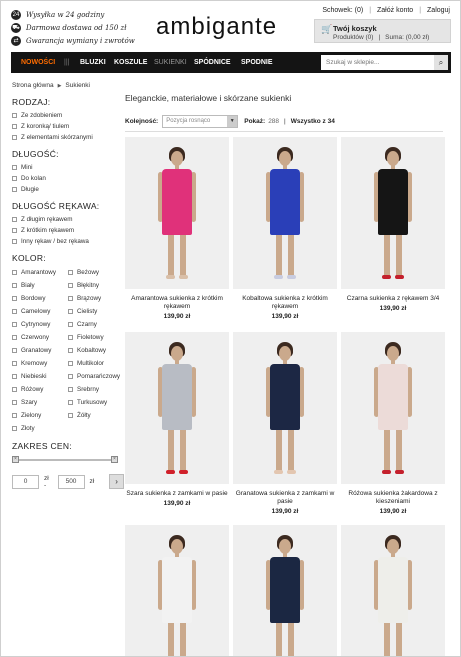  What do you see at coordinates (25, 481) in the screenshot?
I see `price-min-input` at bounding box center [25, 481].